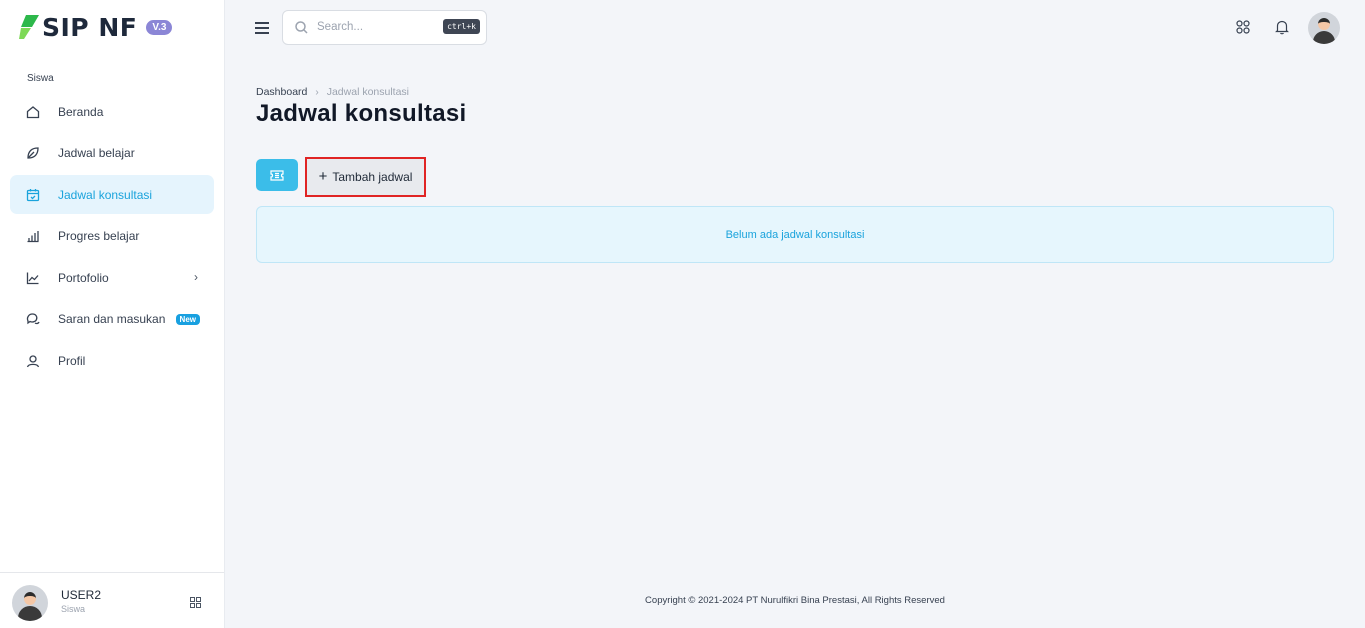 The image size is (1365, 628). I want to click on breadcrumb-dashboard: Dashboard, so click(281, 92).